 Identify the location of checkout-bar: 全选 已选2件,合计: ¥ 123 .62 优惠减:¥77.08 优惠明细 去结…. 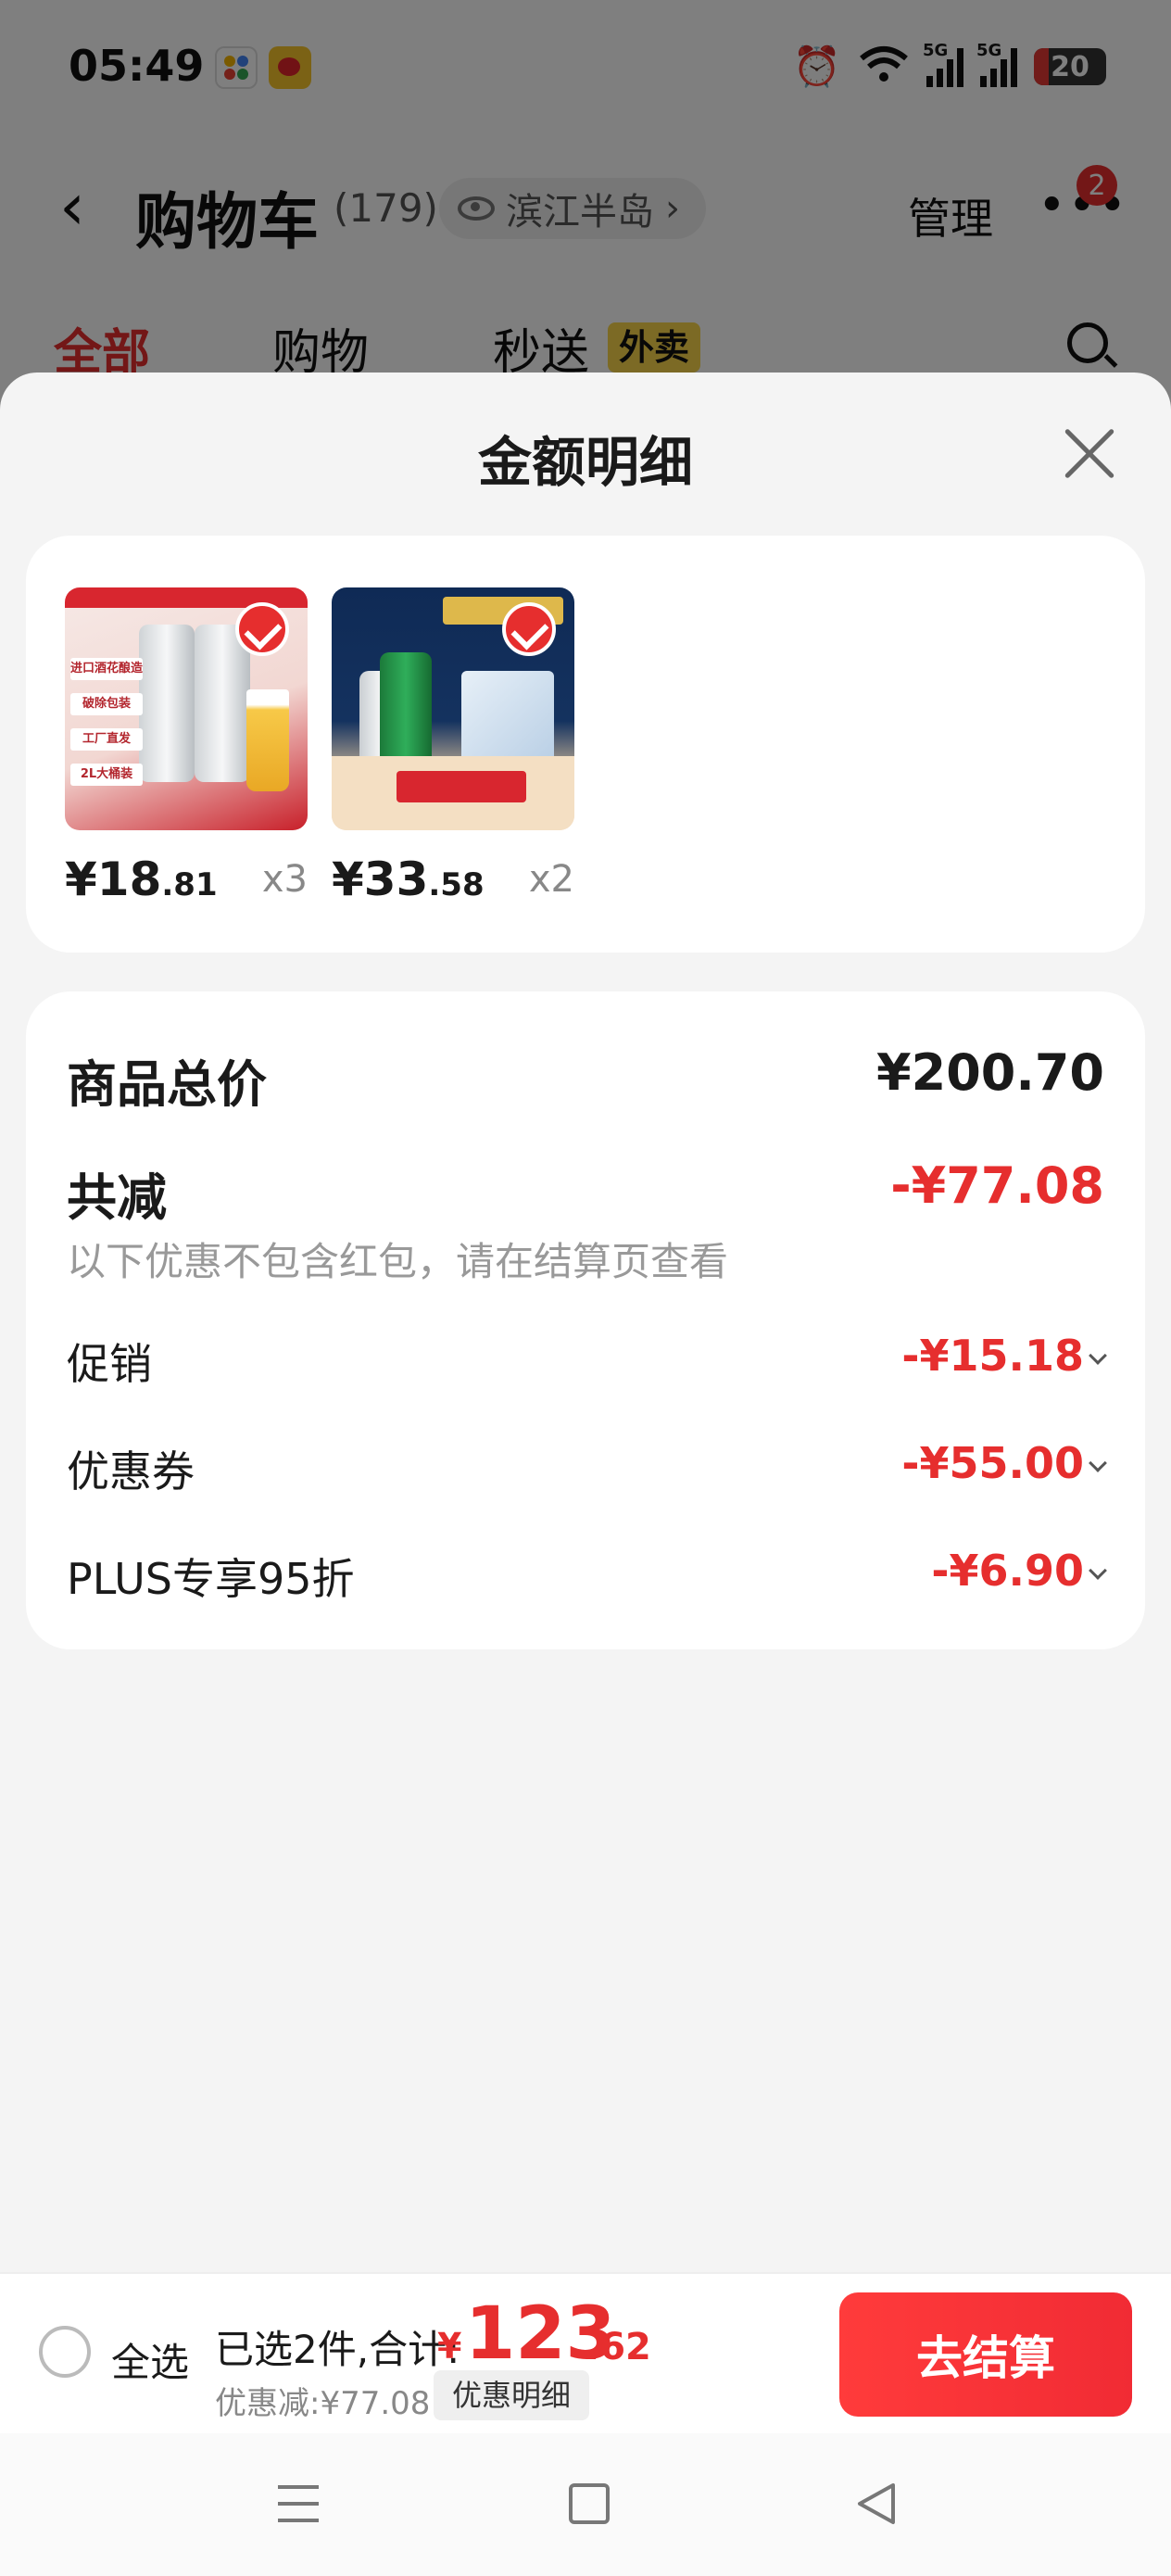
(585, 2352).